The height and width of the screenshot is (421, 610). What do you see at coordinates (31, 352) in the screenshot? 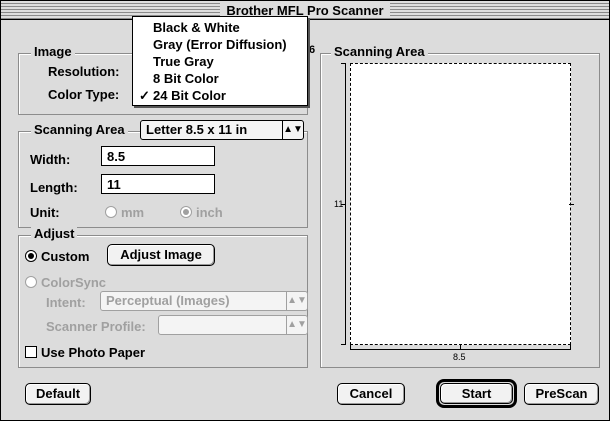
I see `checkbox-icon` at bounding box center [31, 352].